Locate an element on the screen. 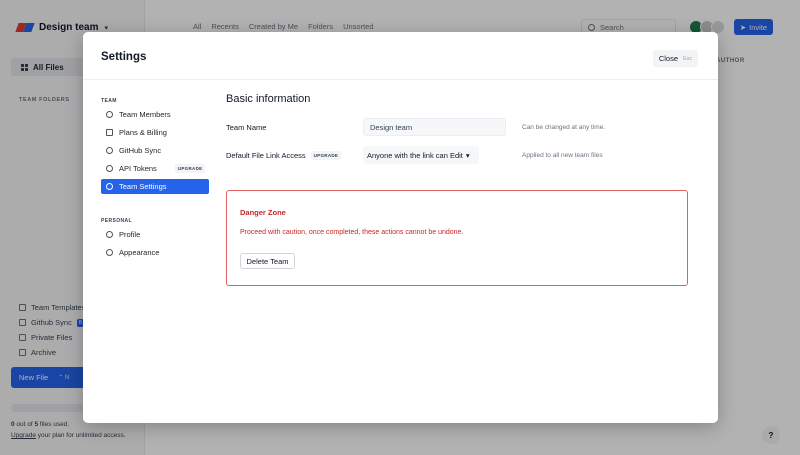 Image resolution: width=800 pixels, height=455 pixels. link-access-select: Anyone with the link can Edit ▾ is located at coordinates (421, 155).